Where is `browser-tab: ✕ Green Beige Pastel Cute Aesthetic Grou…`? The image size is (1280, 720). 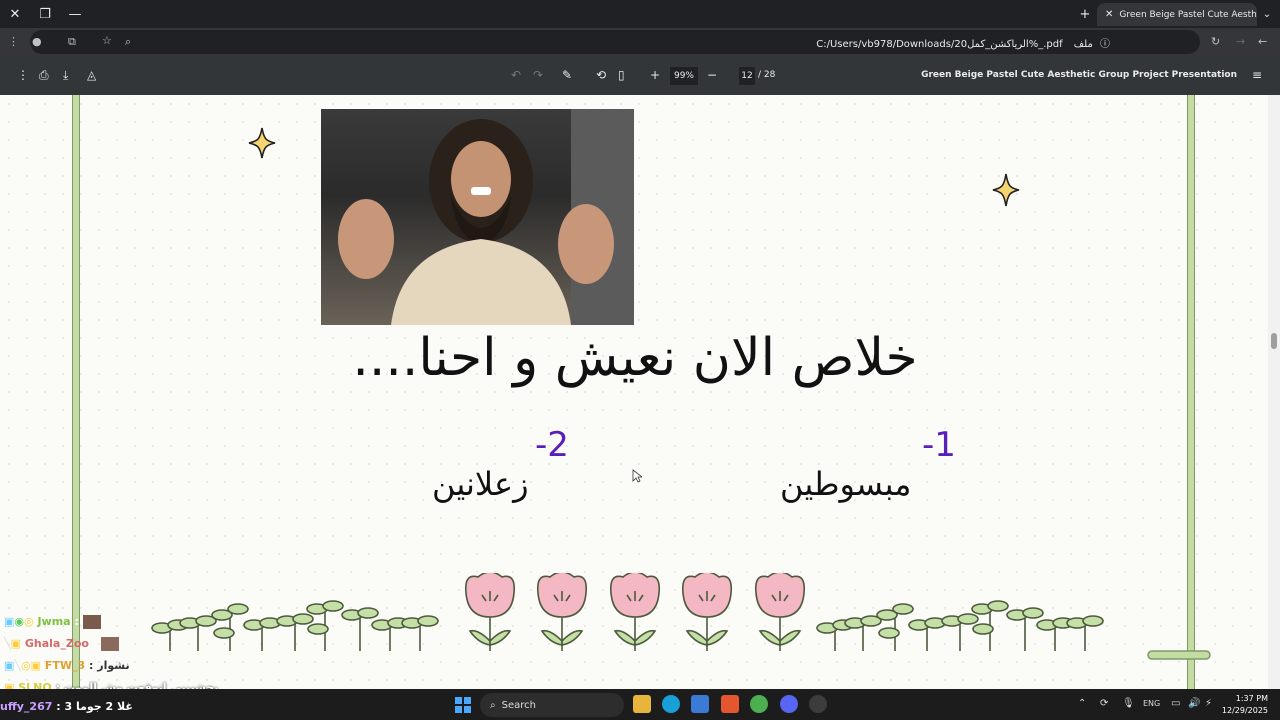 browser-tab: ✕ Green Beige Pastel Cute Aesthetic Grou… is located at coordinates (1177, 14).